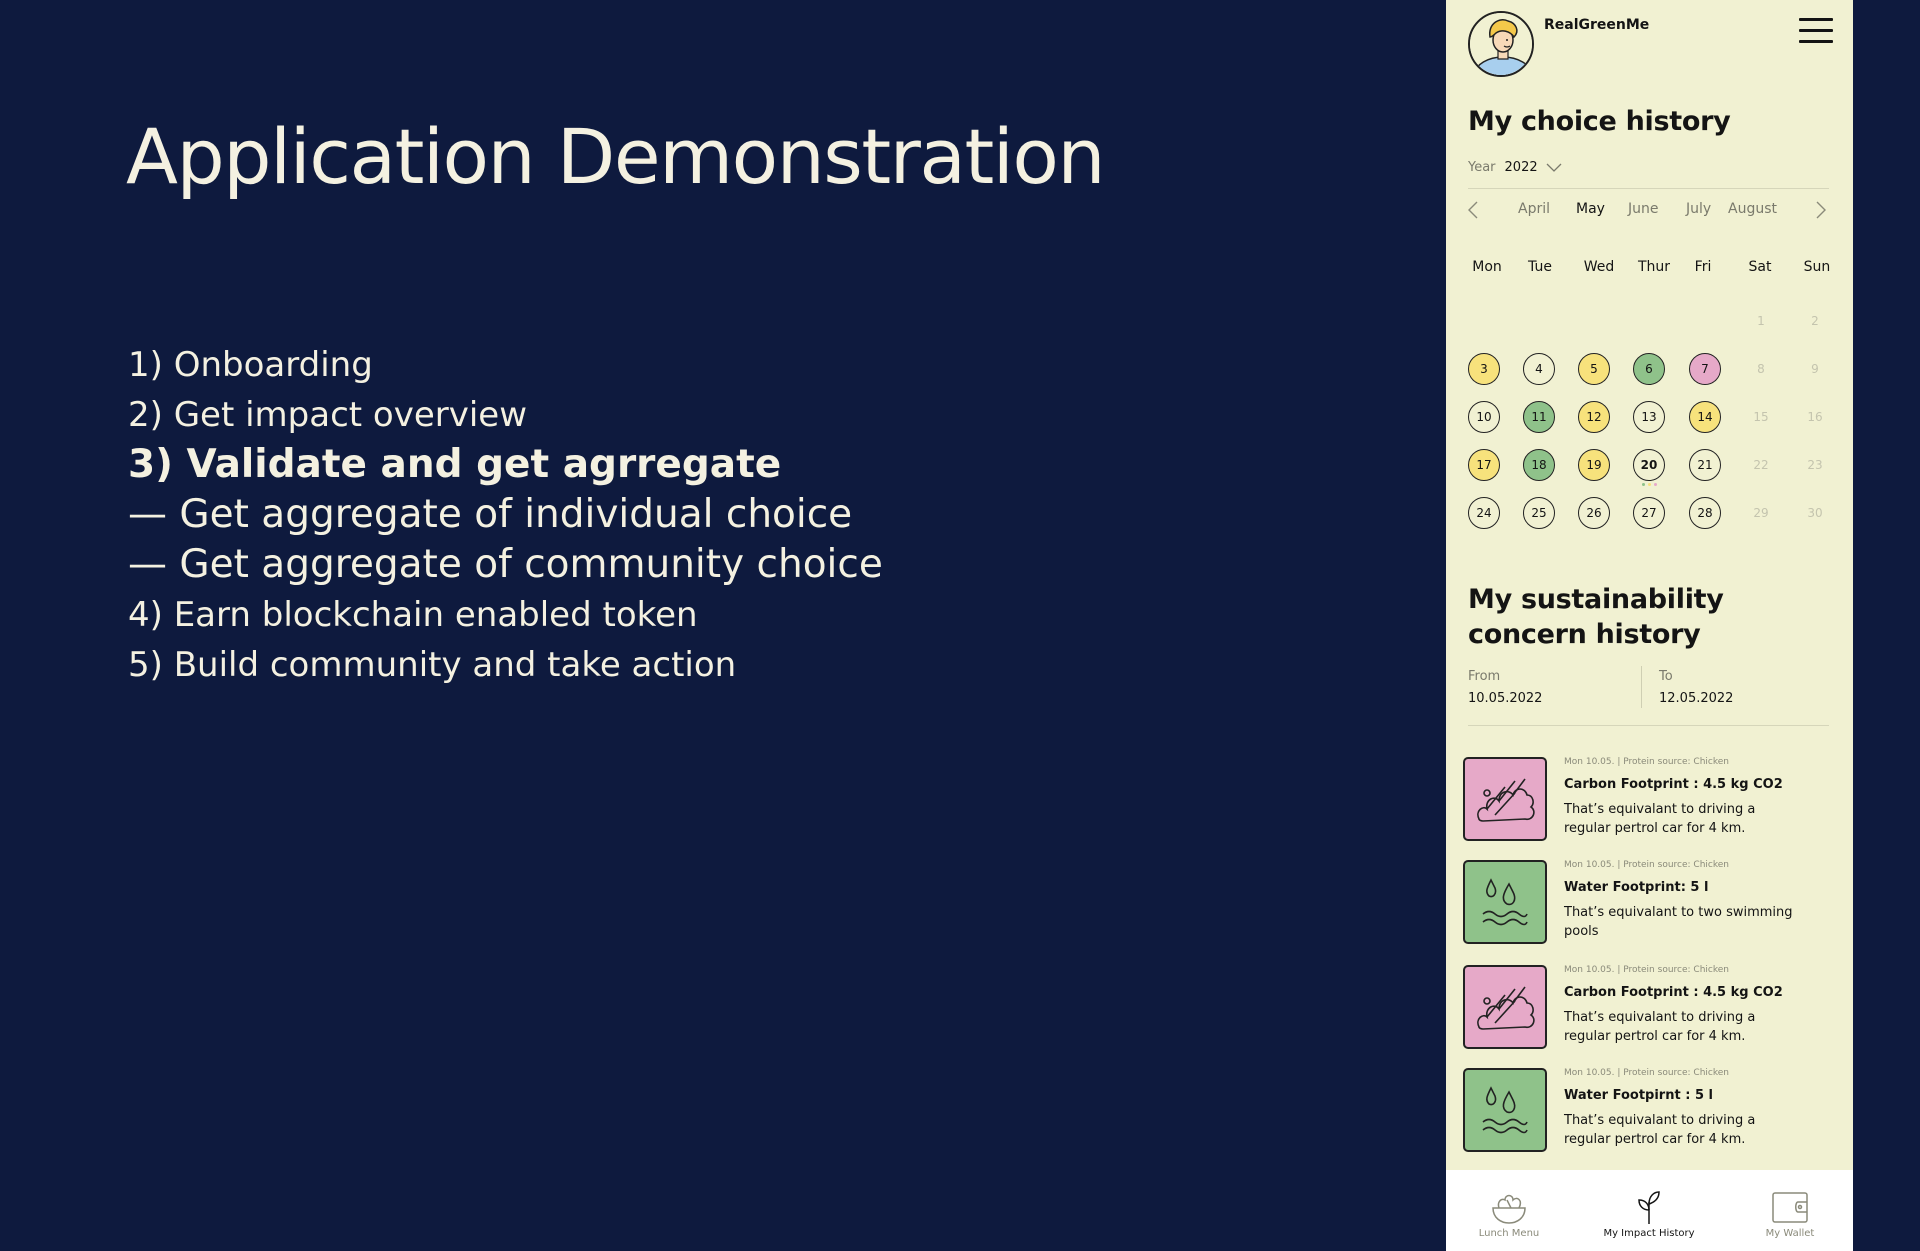 This screenshot has height=1251, width=1920. Describe the element at coordinates (1539, 513) in the screenshot. I see `calendar-day: 25` at that location.